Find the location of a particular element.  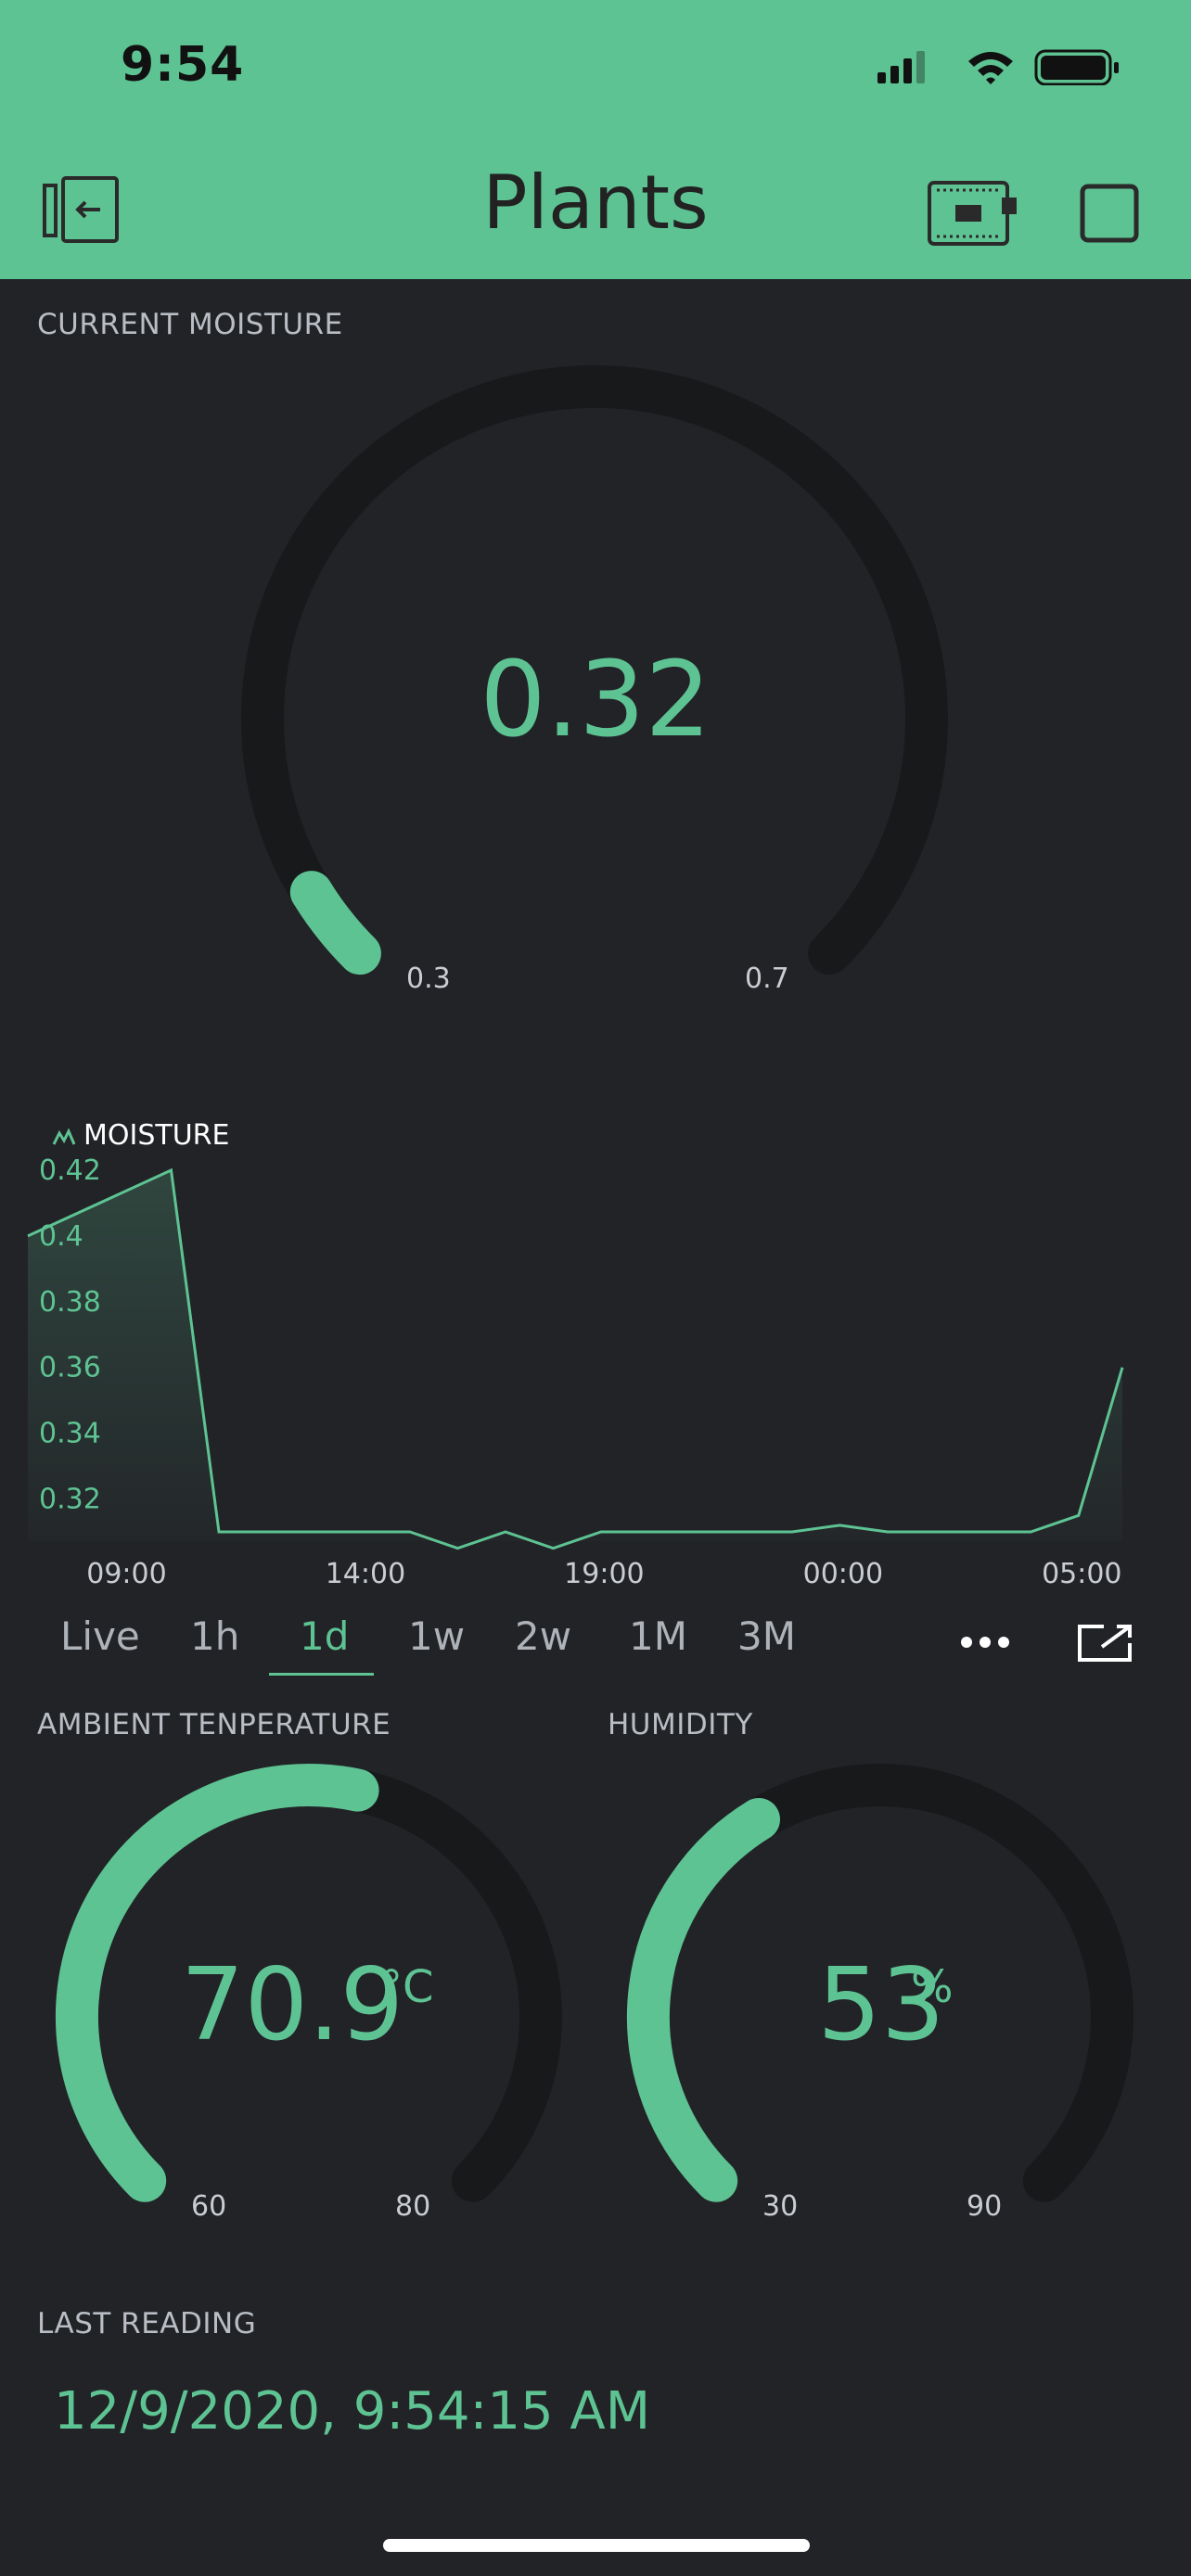

temperature-min: 60 is located at coordinates (209, 2206).